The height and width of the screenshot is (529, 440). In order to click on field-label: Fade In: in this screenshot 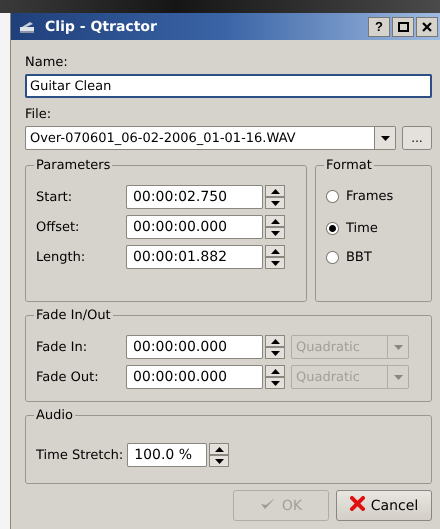, I will do `click(62, 347)`.